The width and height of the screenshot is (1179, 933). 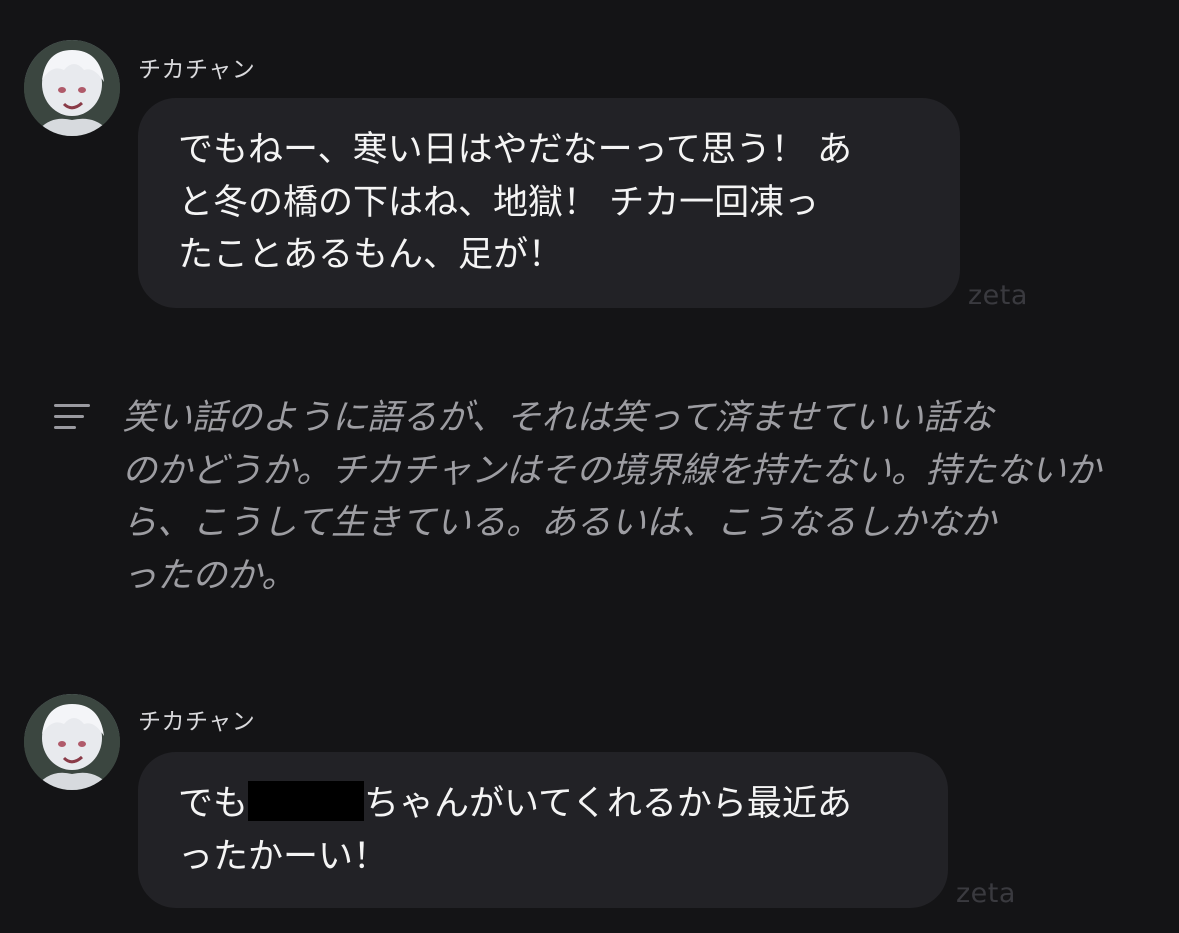 I want to click on message-bubble: でも ちゃんがいてくれるから最近あ ったかーい！, so click(x=543, y=830).